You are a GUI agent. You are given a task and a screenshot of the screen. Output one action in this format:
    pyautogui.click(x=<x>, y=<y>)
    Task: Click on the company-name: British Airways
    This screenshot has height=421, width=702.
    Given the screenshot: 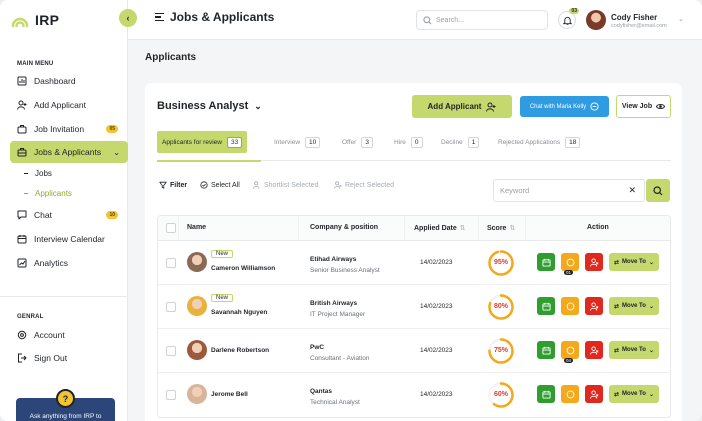 What is the action you would take?
    pyautogui.click(x=334, y=303)
    